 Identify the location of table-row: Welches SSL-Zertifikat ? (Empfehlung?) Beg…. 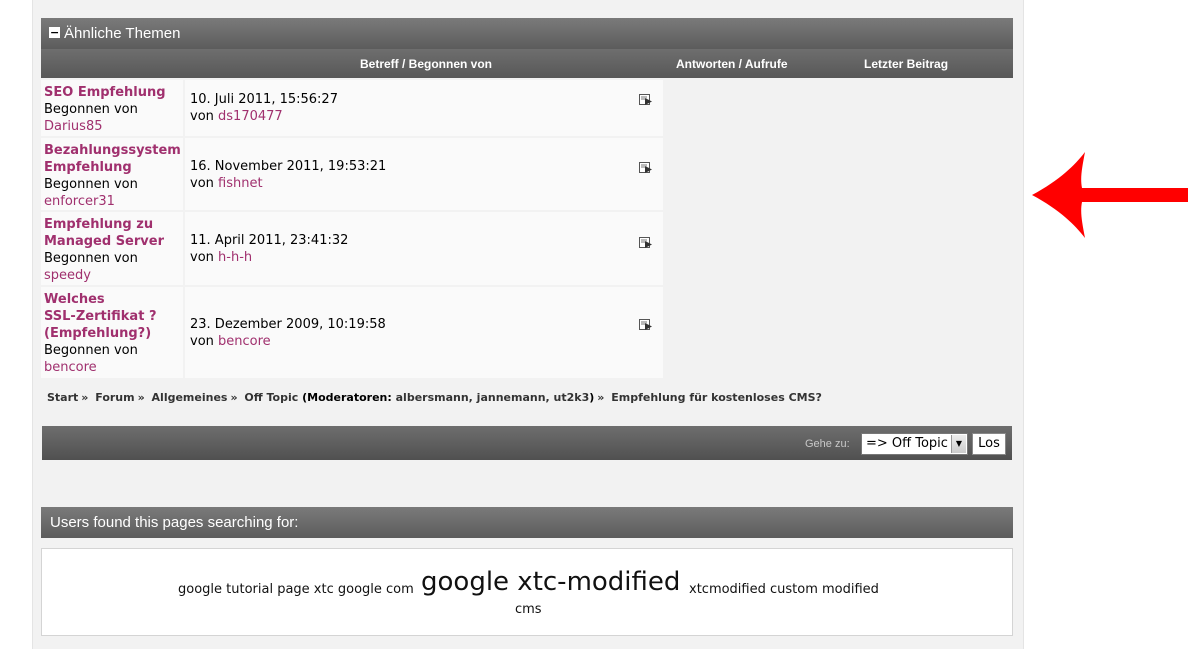
(352, 332).